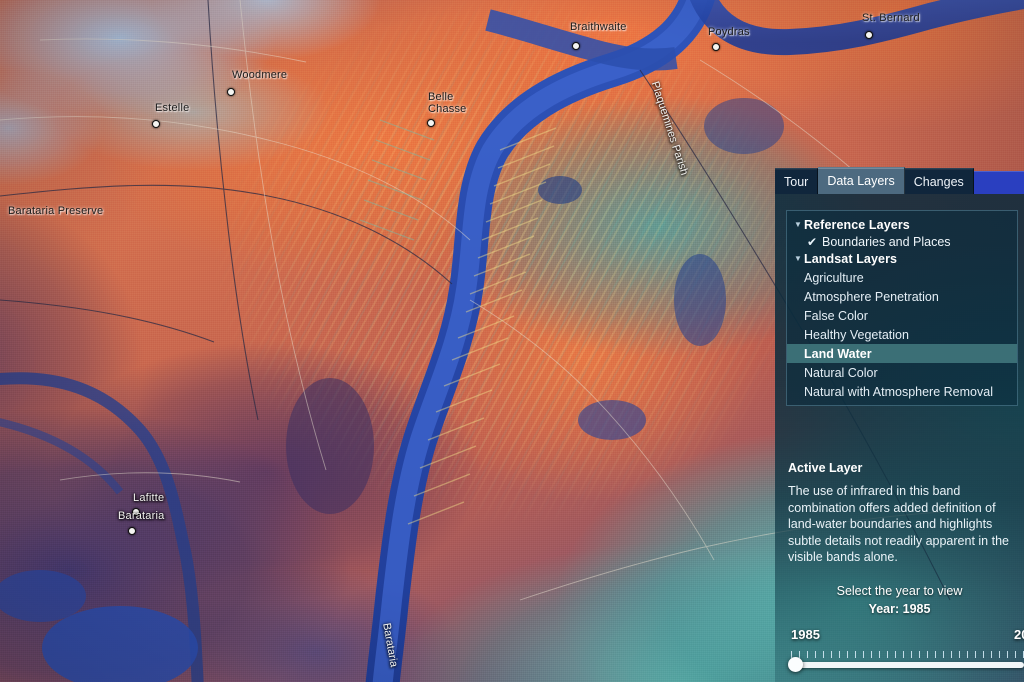 This screenshot has height=682, width=1024. I want to click on tab-tour: Tour, so click(797, 181).